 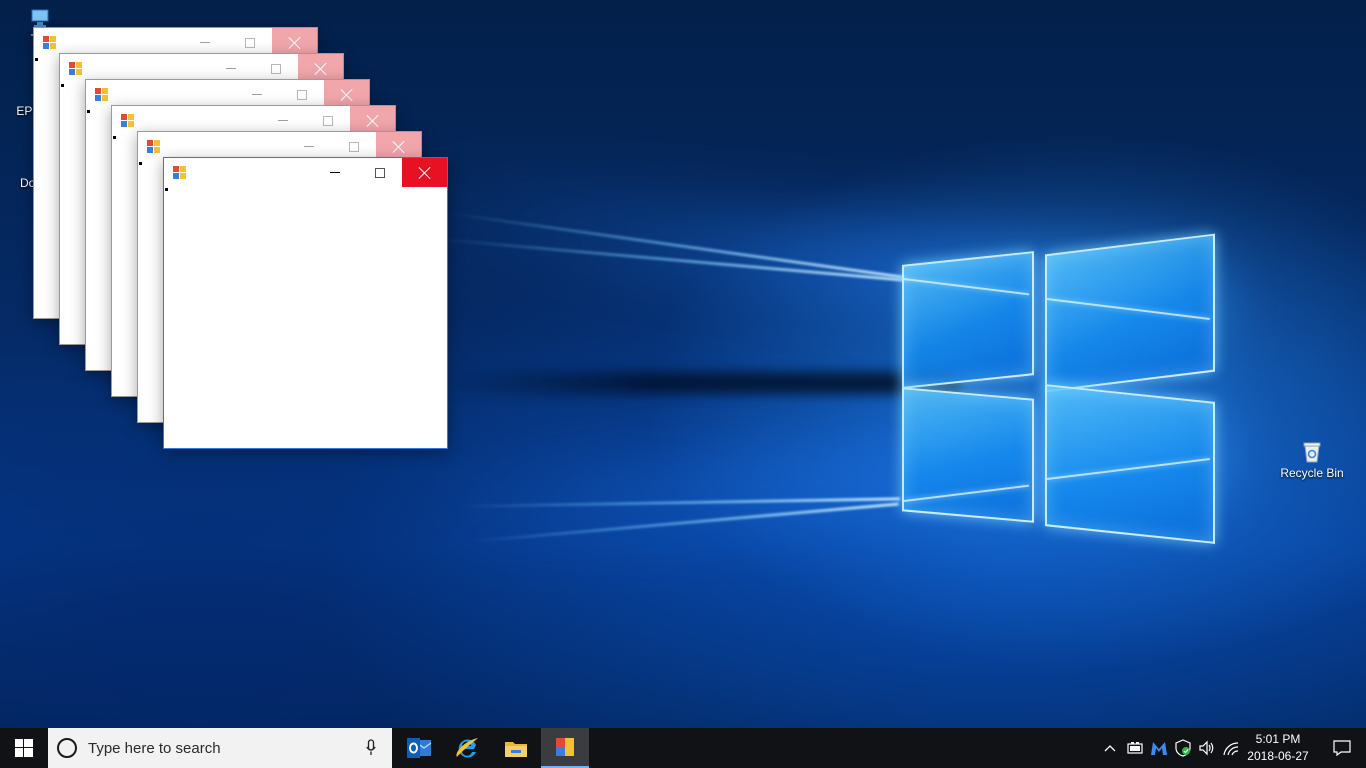 I want to click on desktop-icon-recycle-bin: Recycle Bin, so click(x=1312, y=460).